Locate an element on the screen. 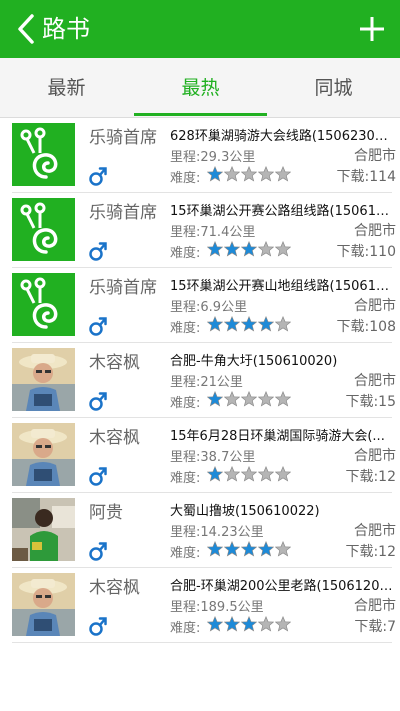 Image resolution: width=400 pixels, height=711 pixels. downloads-text: 下载:7 is located at coordinates (375, 626).